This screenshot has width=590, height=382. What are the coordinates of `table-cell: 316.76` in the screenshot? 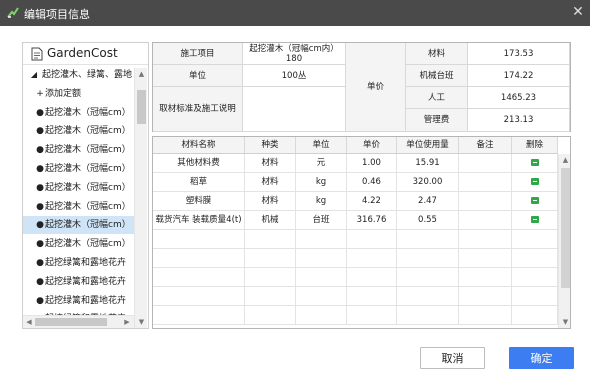 It's located at (372, 220).